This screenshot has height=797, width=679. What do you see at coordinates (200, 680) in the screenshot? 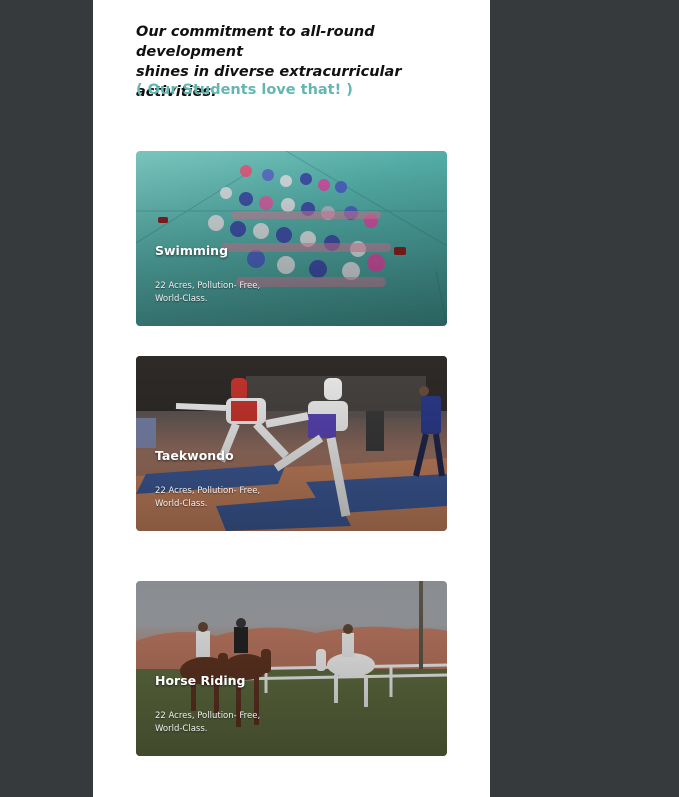
I see `activity-title: Horse Riding` at bounding box center [200, 680].